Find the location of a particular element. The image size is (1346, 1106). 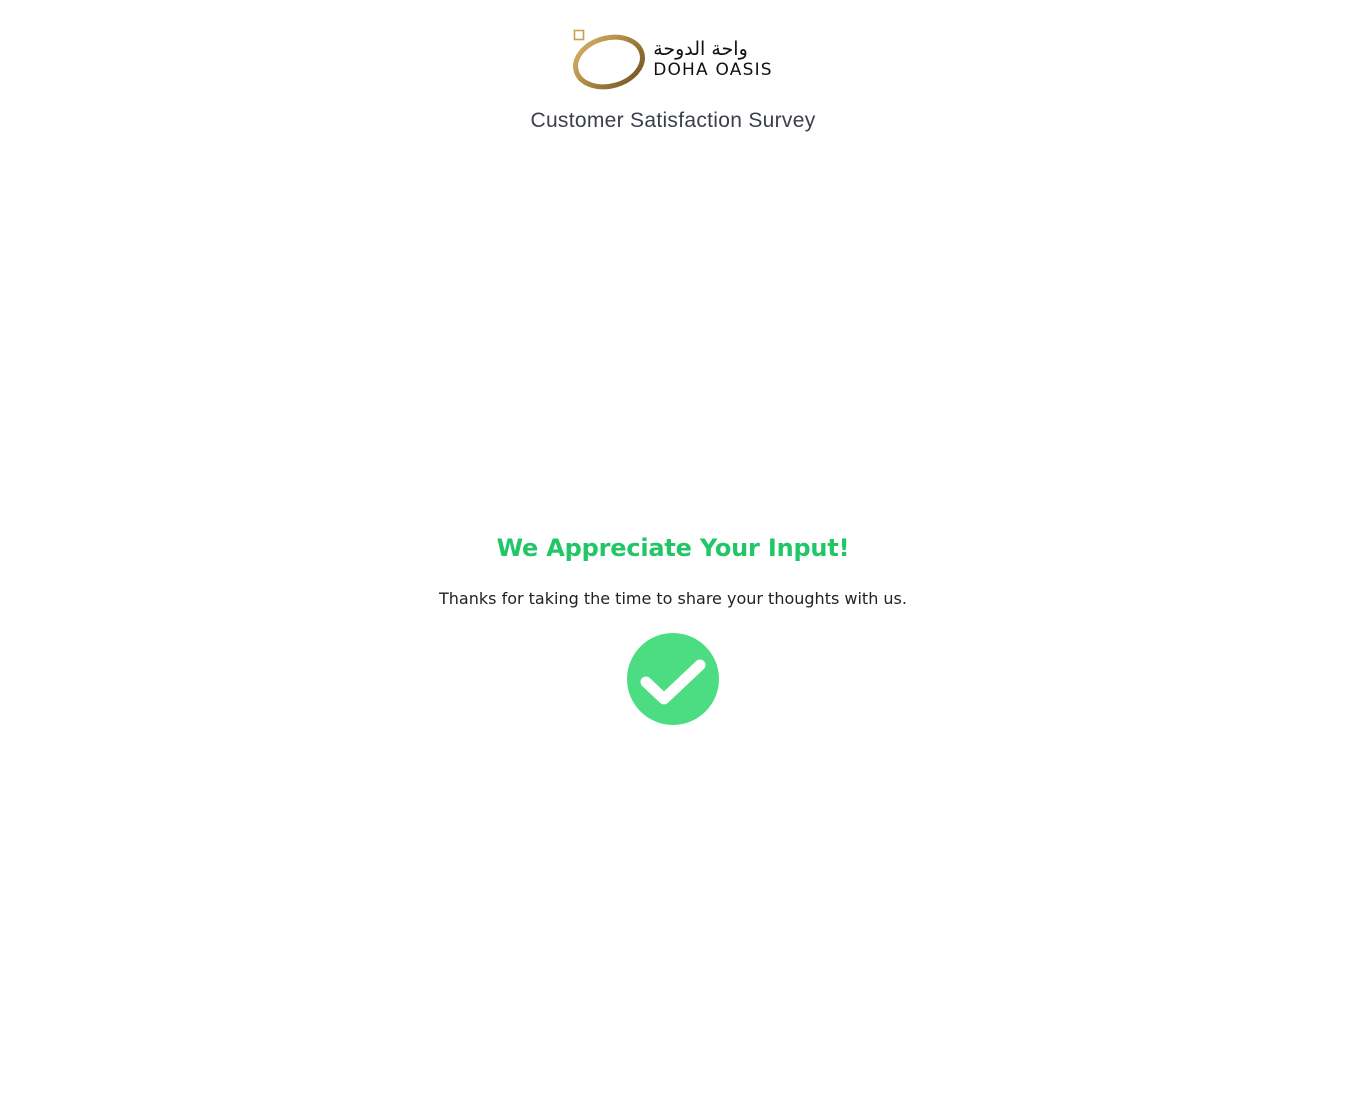

check-circle-icon is located at coordinates (673, 679).